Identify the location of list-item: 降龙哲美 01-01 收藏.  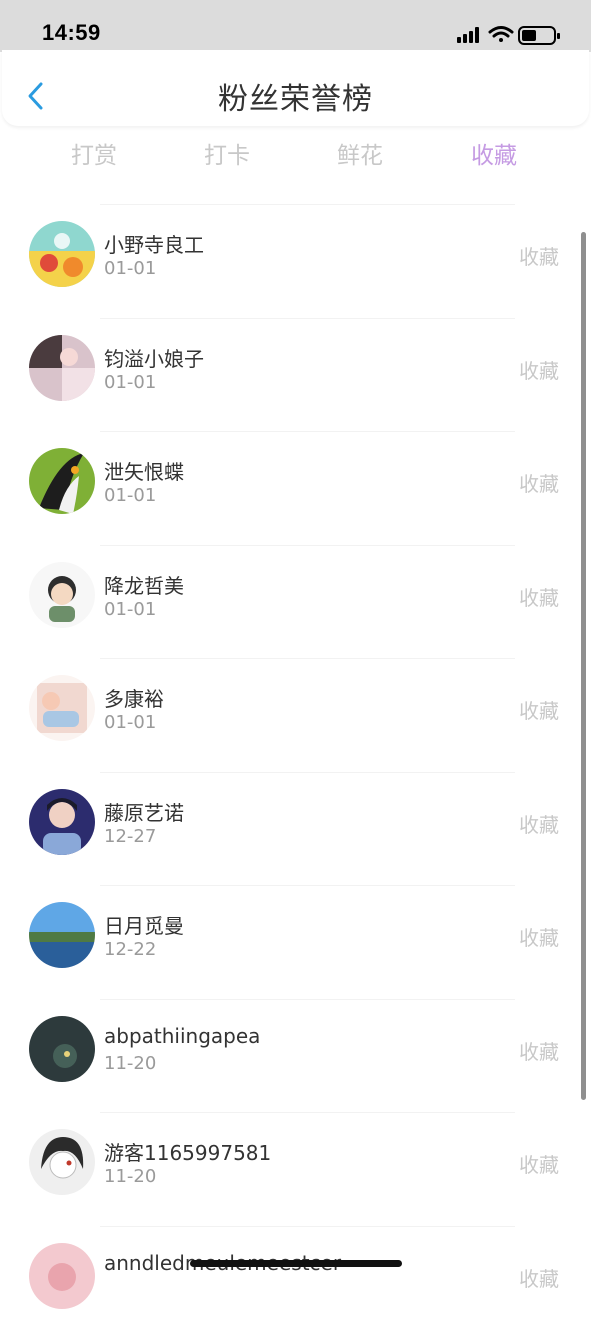
(290, 603).